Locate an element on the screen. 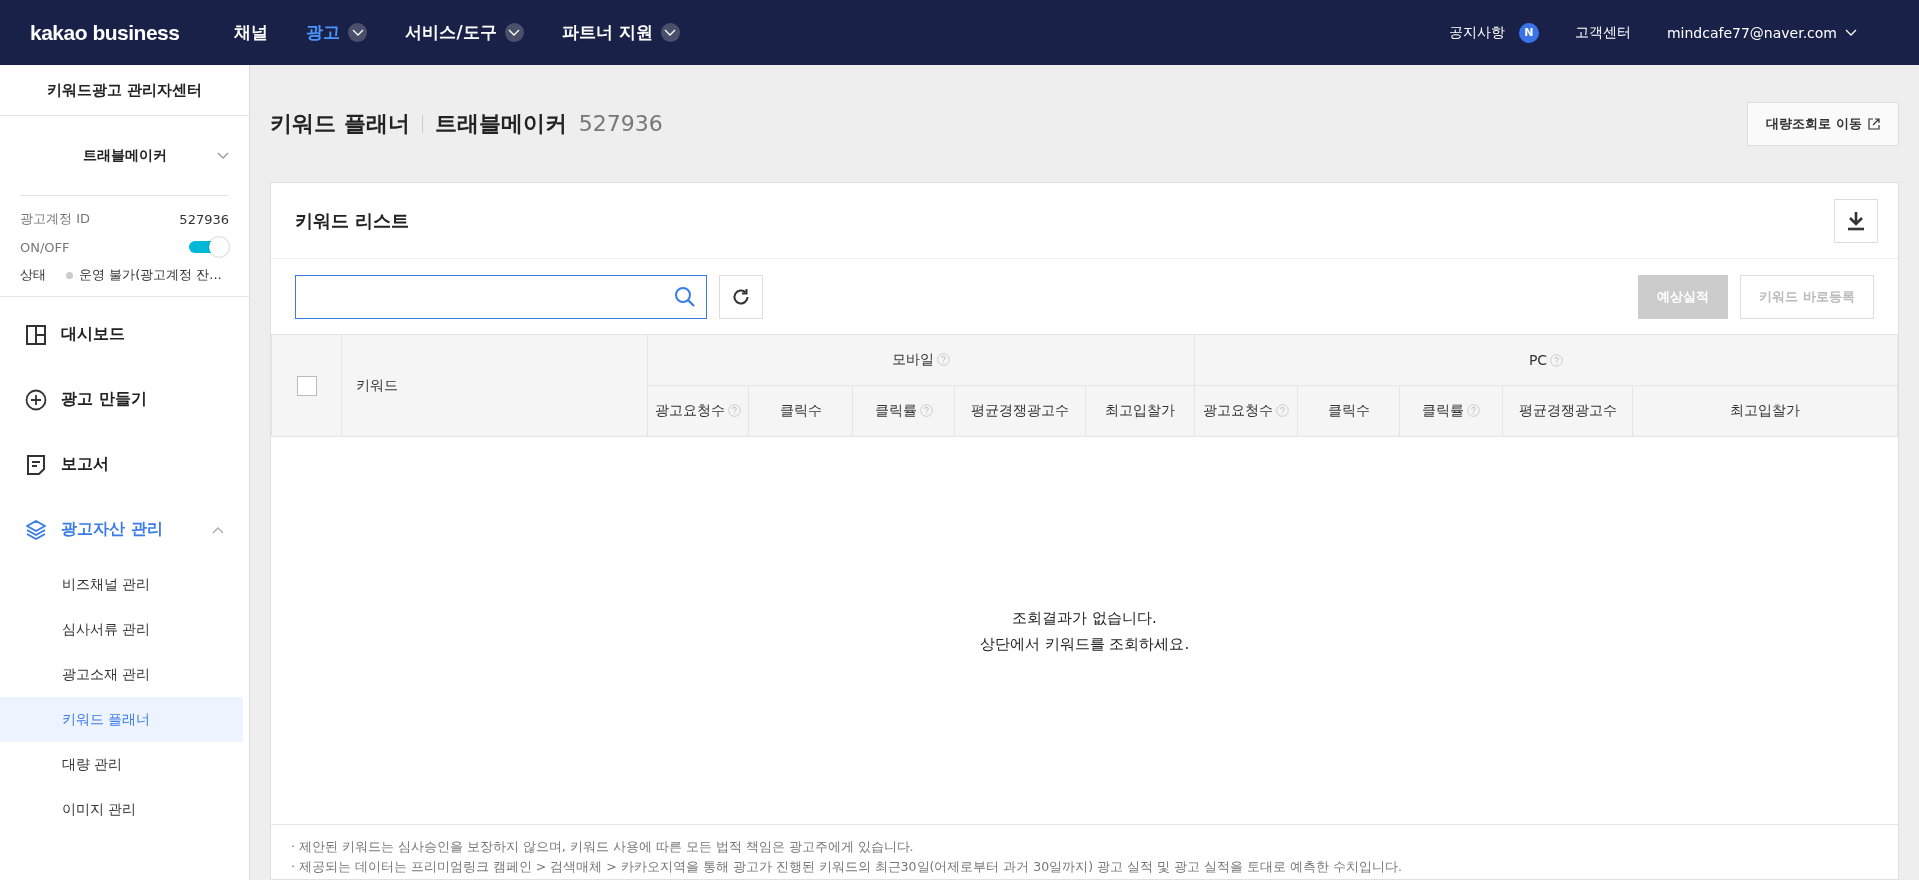 Image resolution: width=1919 pixels, height=880 pixels. account-id: 527936 is located at coordinates (620, 123).